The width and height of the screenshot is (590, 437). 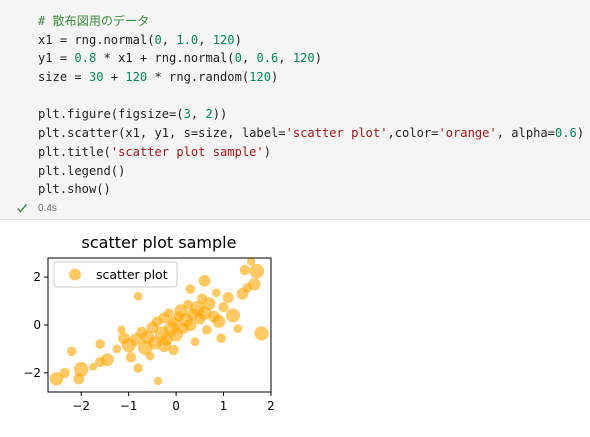 What do you see at coordinates (32, 373) in the screenshot?
I see `y-tick-label: −2` at bounding box center [32, 373].